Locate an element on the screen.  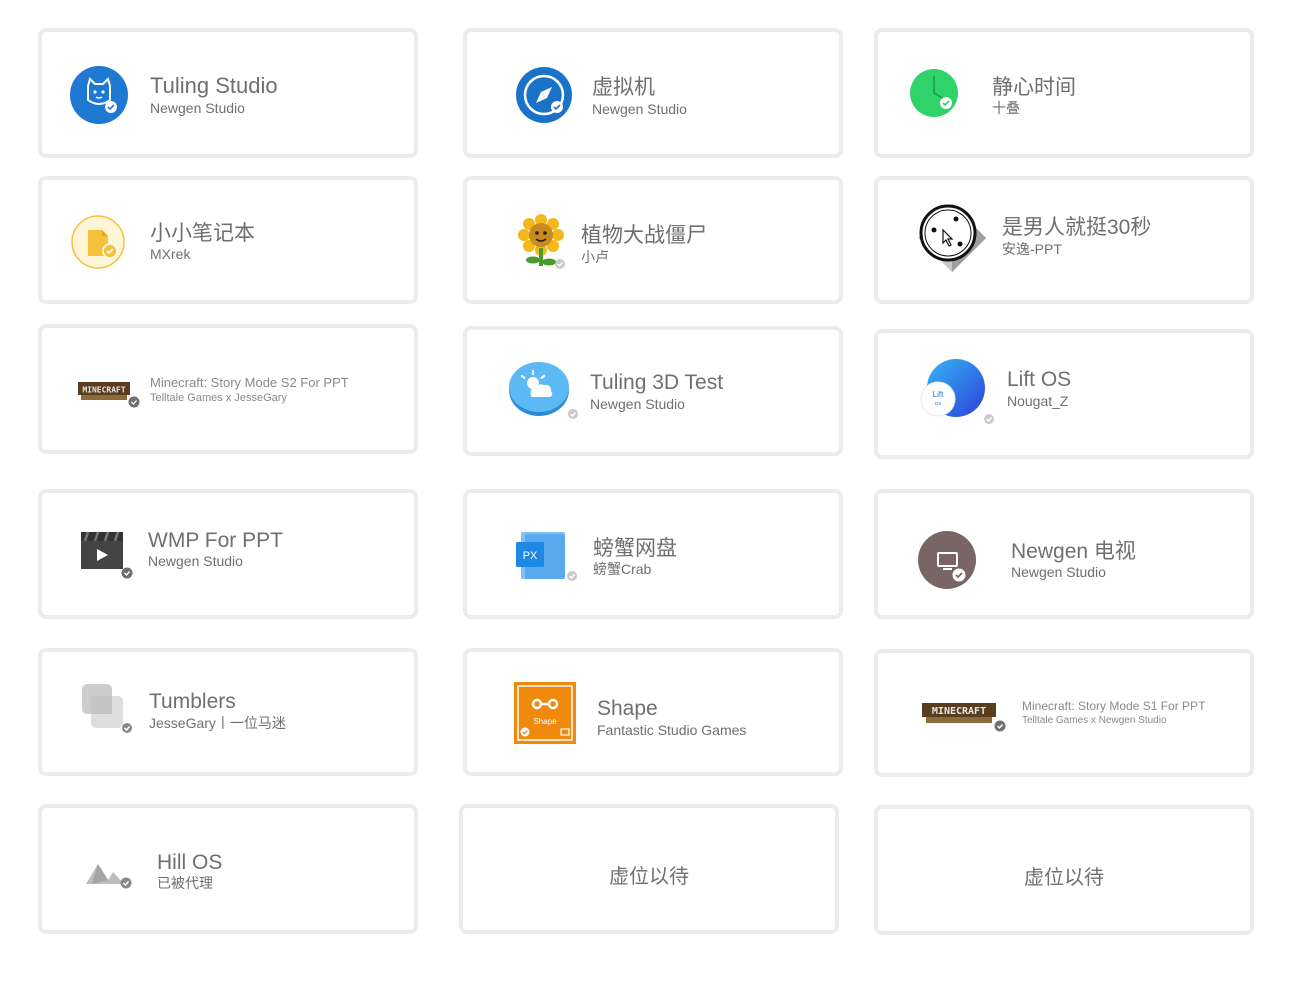
weather-icon is located at coordinates (543, 389).